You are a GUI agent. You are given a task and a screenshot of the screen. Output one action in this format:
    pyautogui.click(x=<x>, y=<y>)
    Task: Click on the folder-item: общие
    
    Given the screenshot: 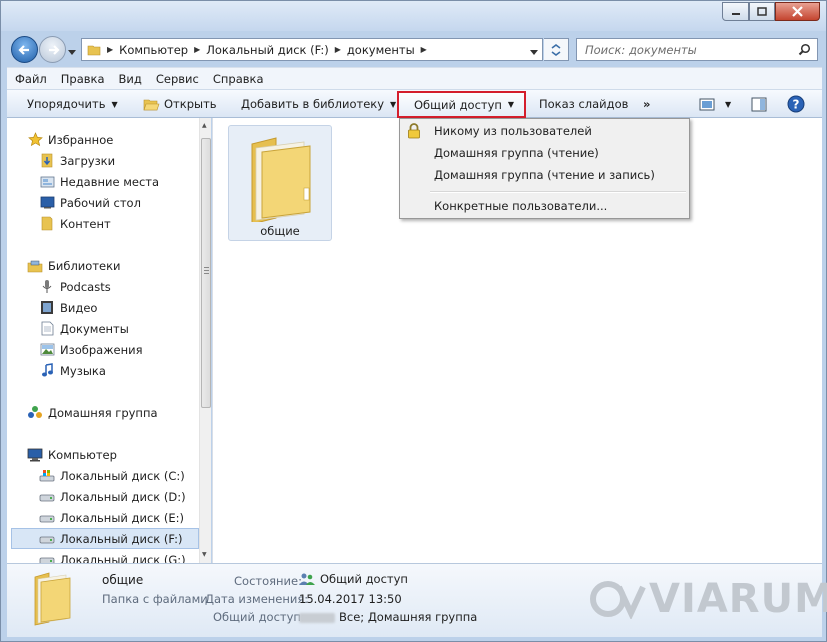 What is the action you would take?
    pyautogui.click(x=280, y=183)
    